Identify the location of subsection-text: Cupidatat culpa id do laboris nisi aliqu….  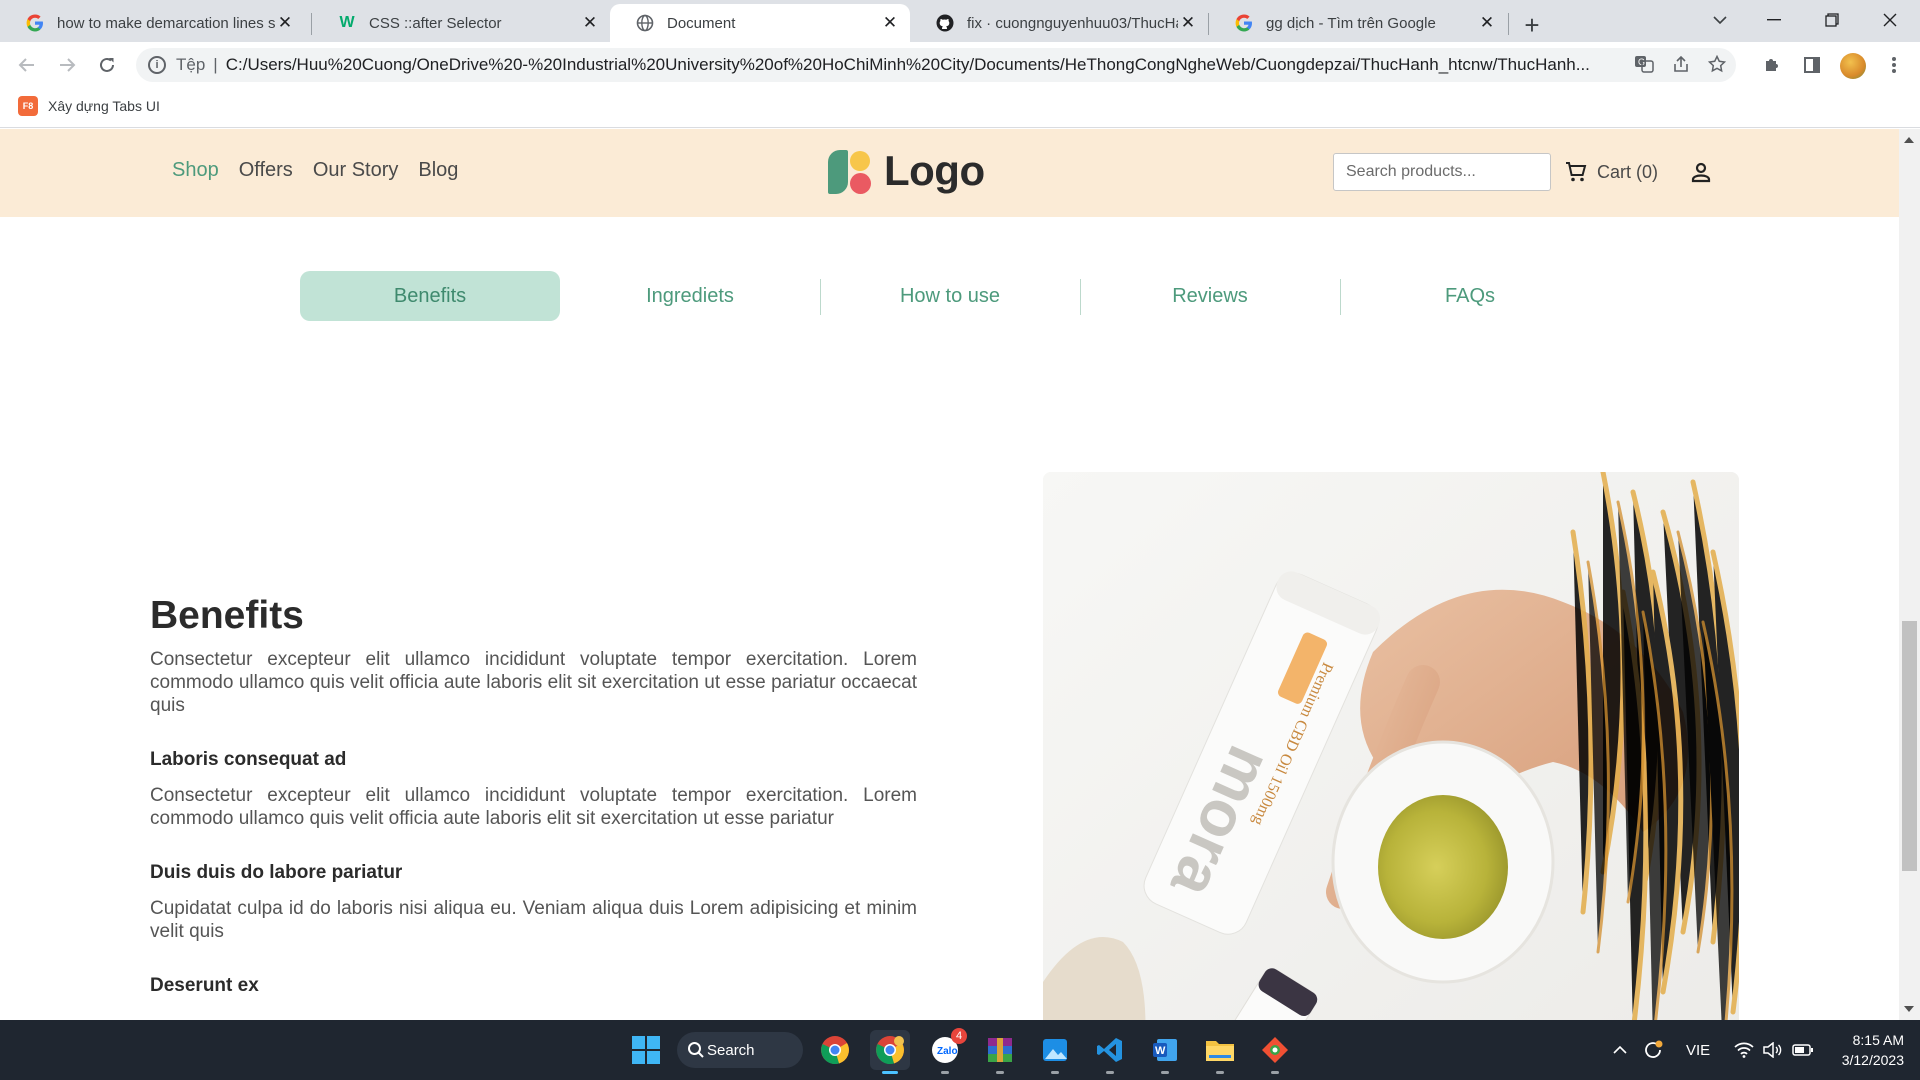
(533, 920).